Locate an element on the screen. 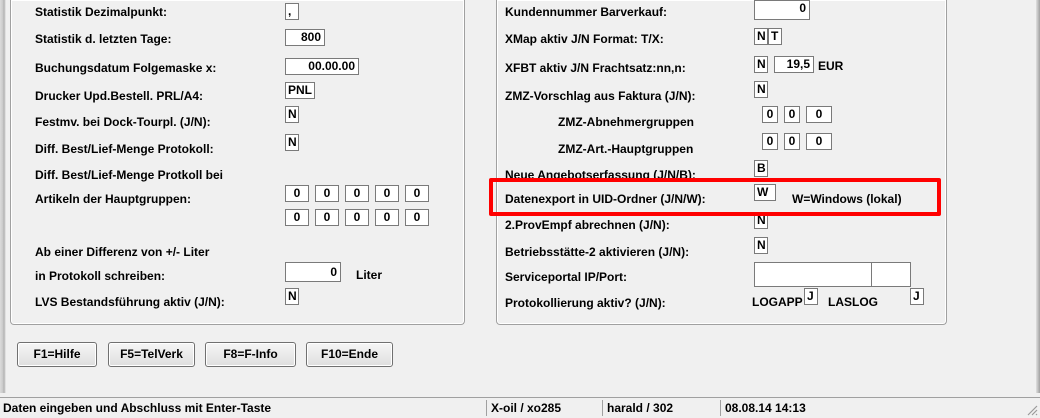  field-zmz-abnehmergruppe-2: 0 is located at coordinates (792, 114).